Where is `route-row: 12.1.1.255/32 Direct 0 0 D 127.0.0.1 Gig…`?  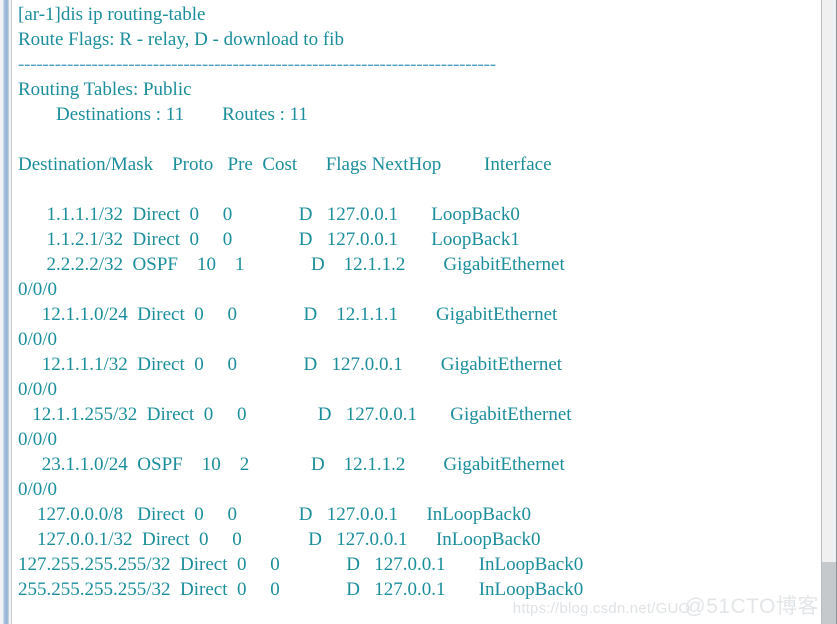 route-row: 12.1.1.255/32 Direct 0 0 D 127.0.0.1 Gig… is located at coordinates (295, 414).